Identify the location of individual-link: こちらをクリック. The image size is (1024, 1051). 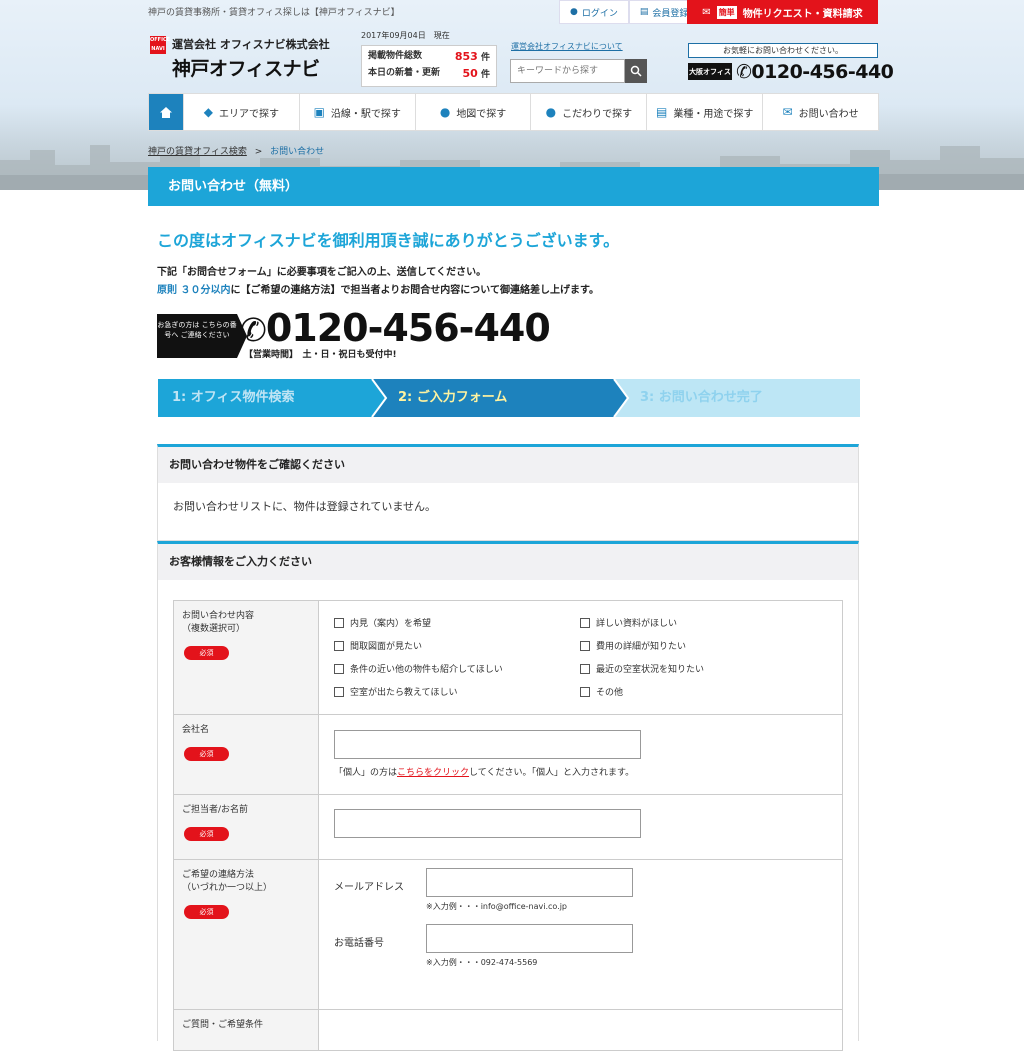
(433, 773).